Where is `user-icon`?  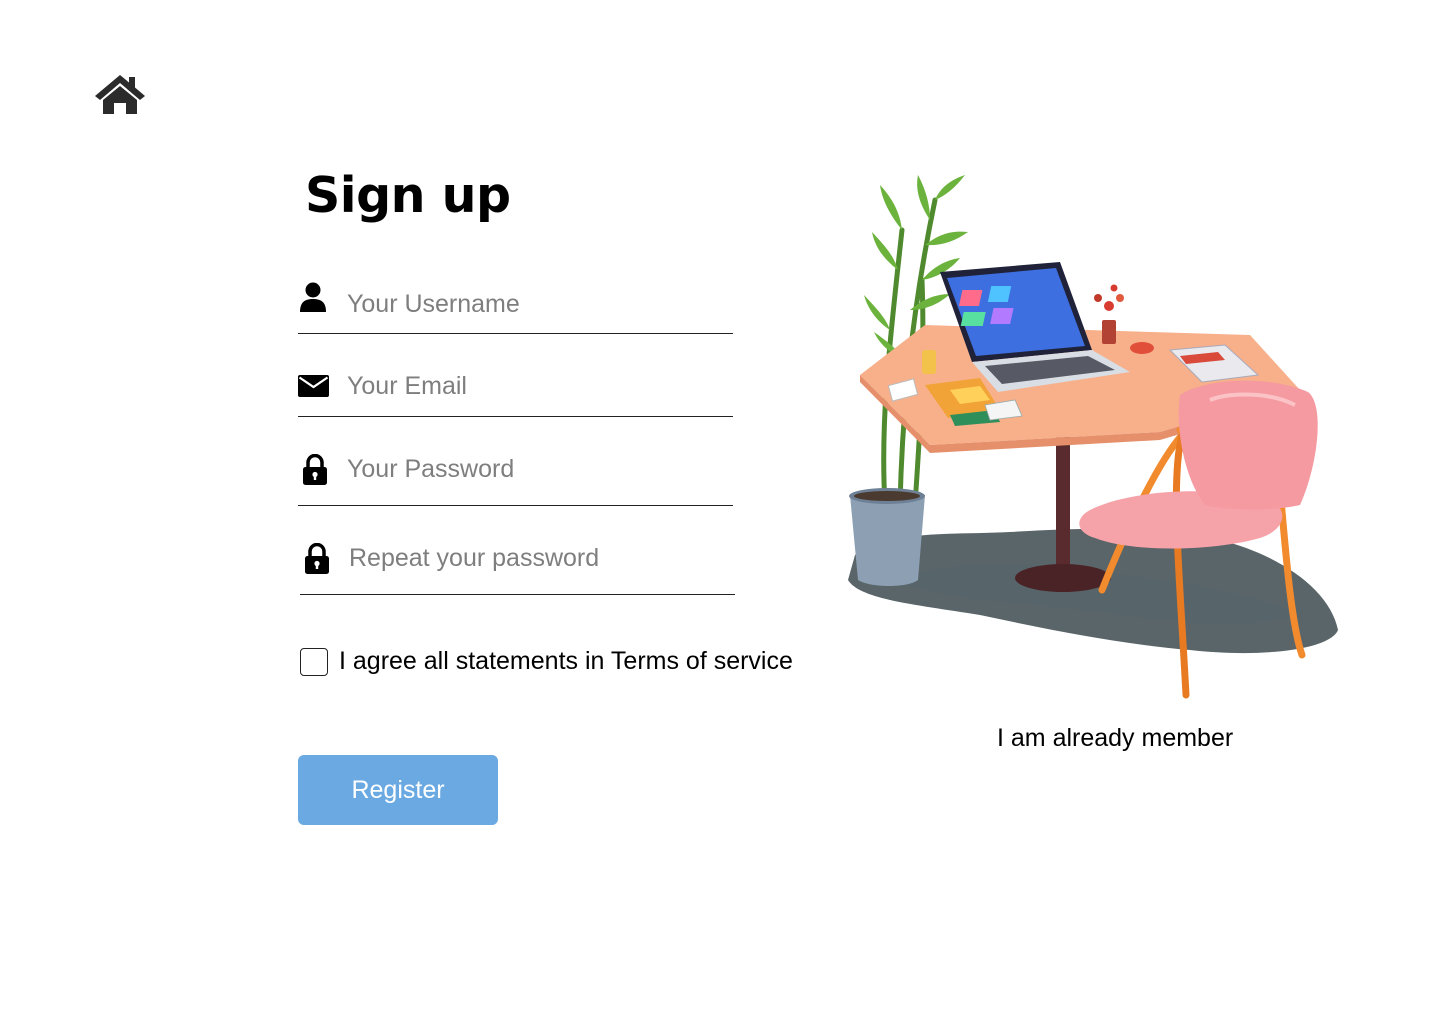 user-icon is located at coordinates (313, 299).